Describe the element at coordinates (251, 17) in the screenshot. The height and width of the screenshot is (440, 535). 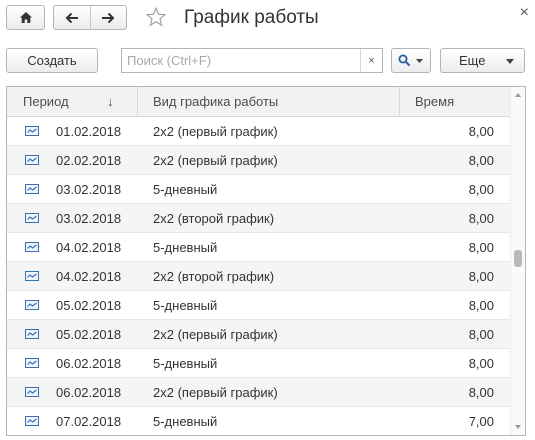
I see `page-title: График работы` at that location.